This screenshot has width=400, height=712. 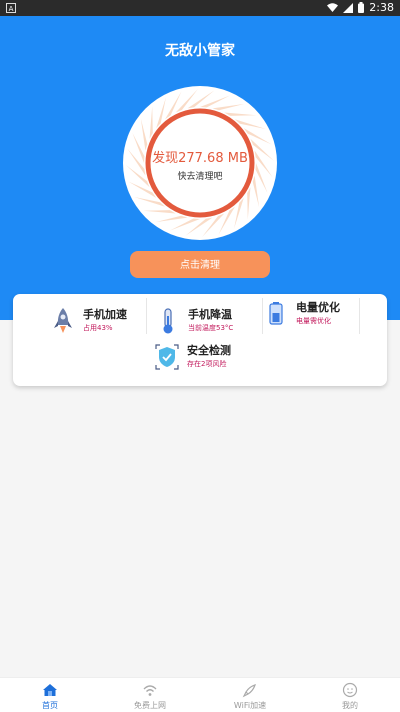 I want to click on feature-title: 手机加速, so click(x=105, y=314).